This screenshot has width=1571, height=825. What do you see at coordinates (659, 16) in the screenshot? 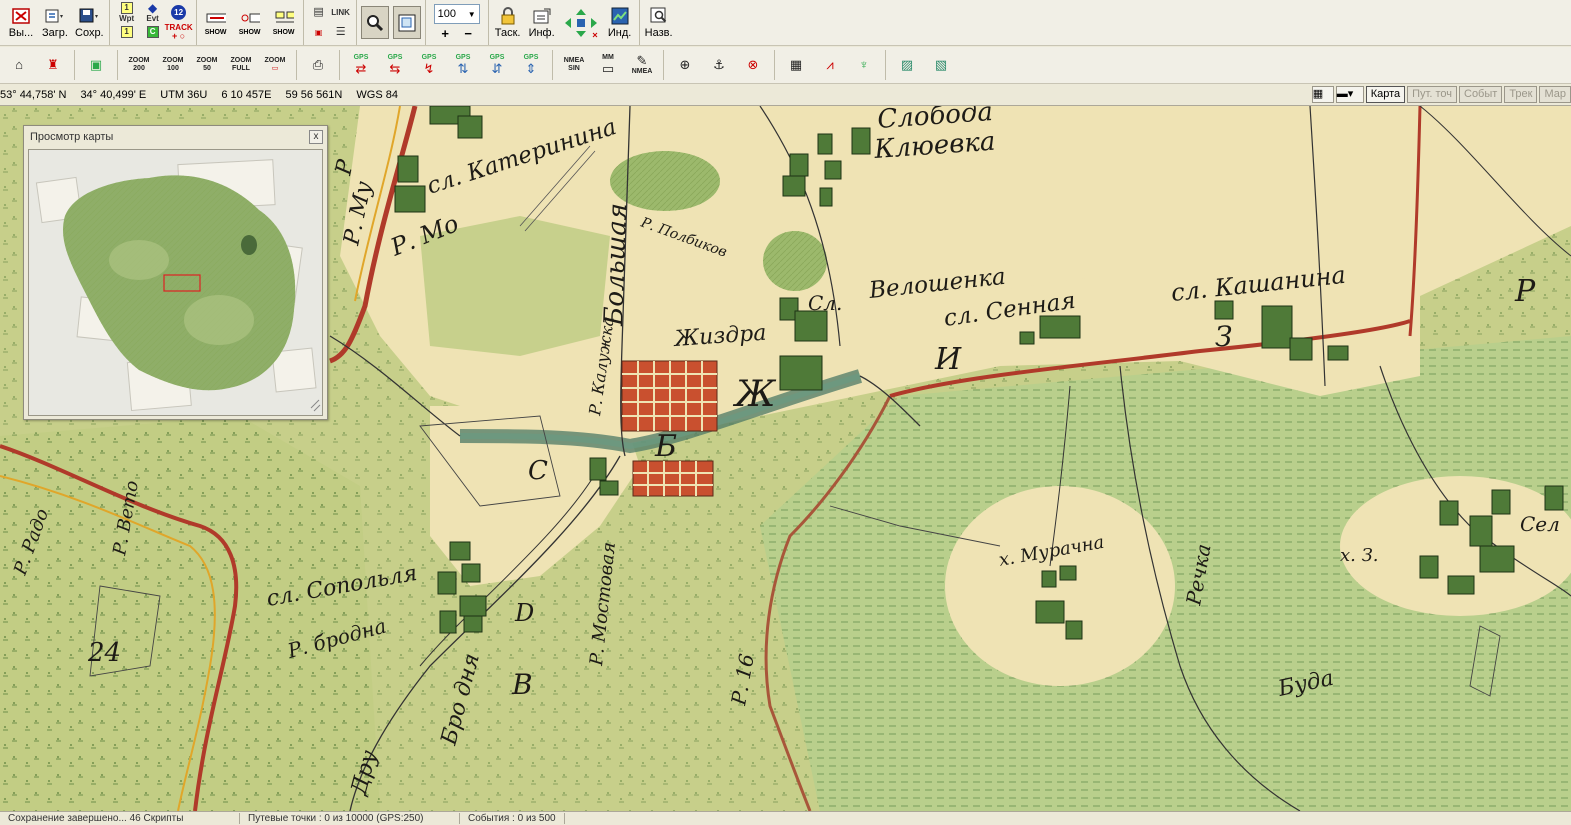
I see `names-search-icon` at bounding box center [659, 16].